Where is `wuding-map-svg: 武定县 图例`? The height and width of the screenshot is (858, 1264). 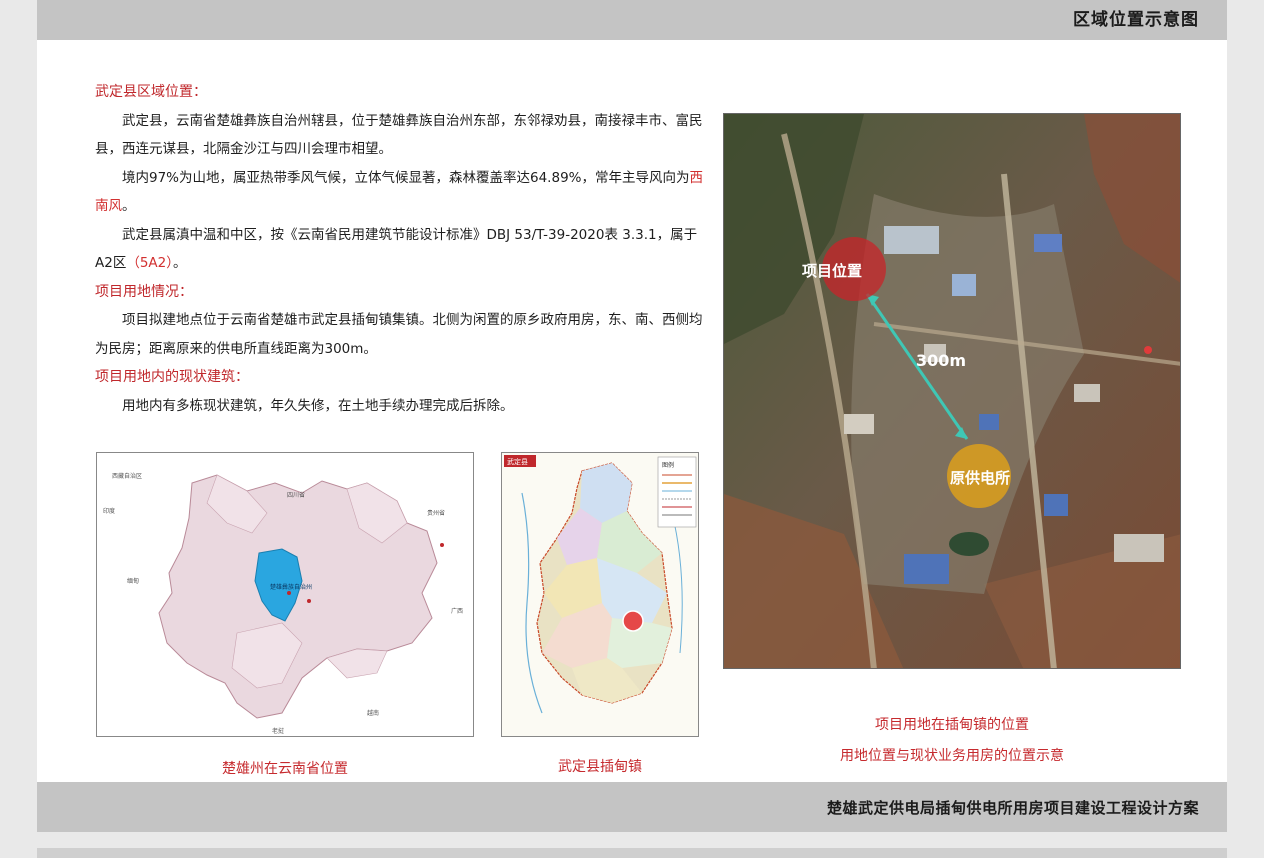 wuding-map-svg: 武定县 图例 is located at coordinates (600, 594).